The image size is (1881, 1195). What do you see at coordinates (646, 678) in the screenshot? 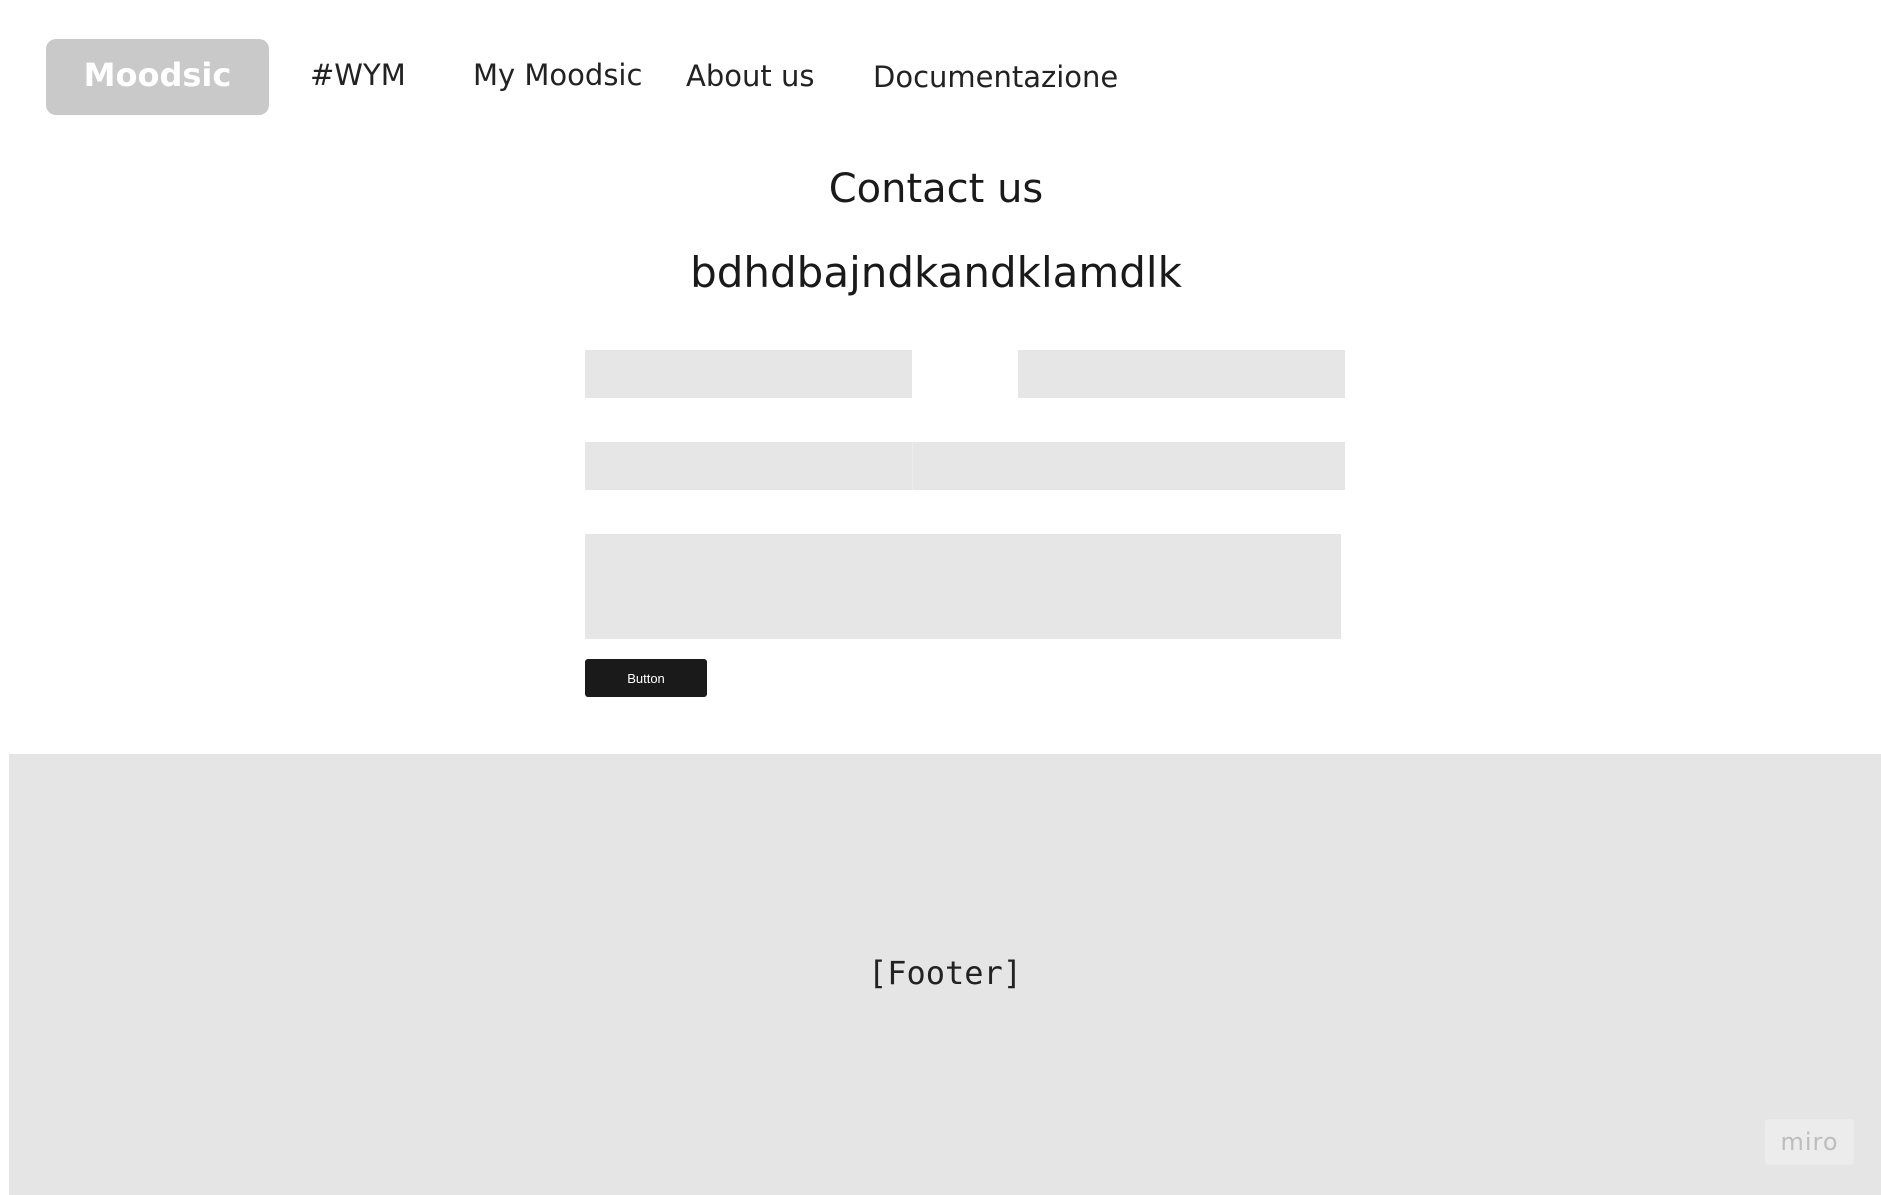
I see `submit-button: Button` at bounding box center [646, 678].